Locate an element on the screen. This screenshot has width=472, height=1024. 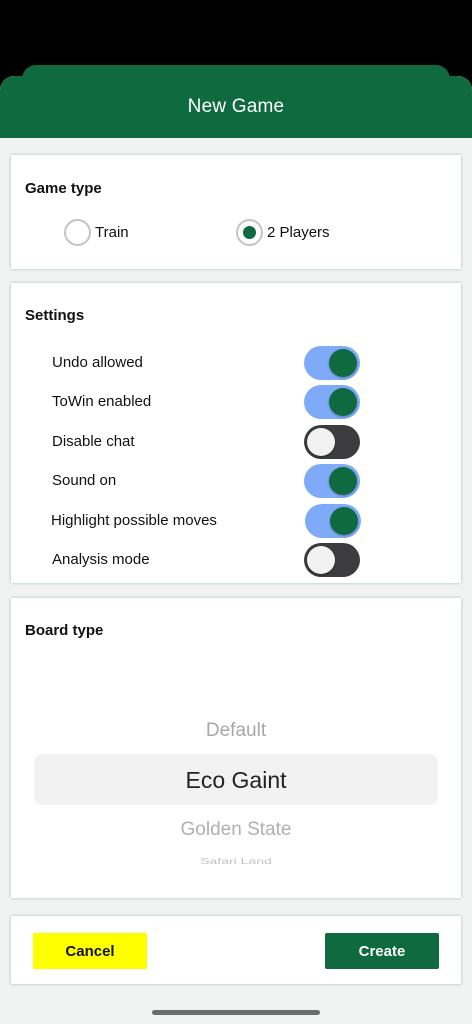
cancel-button: Cancel is located at coordinates (90, 951).